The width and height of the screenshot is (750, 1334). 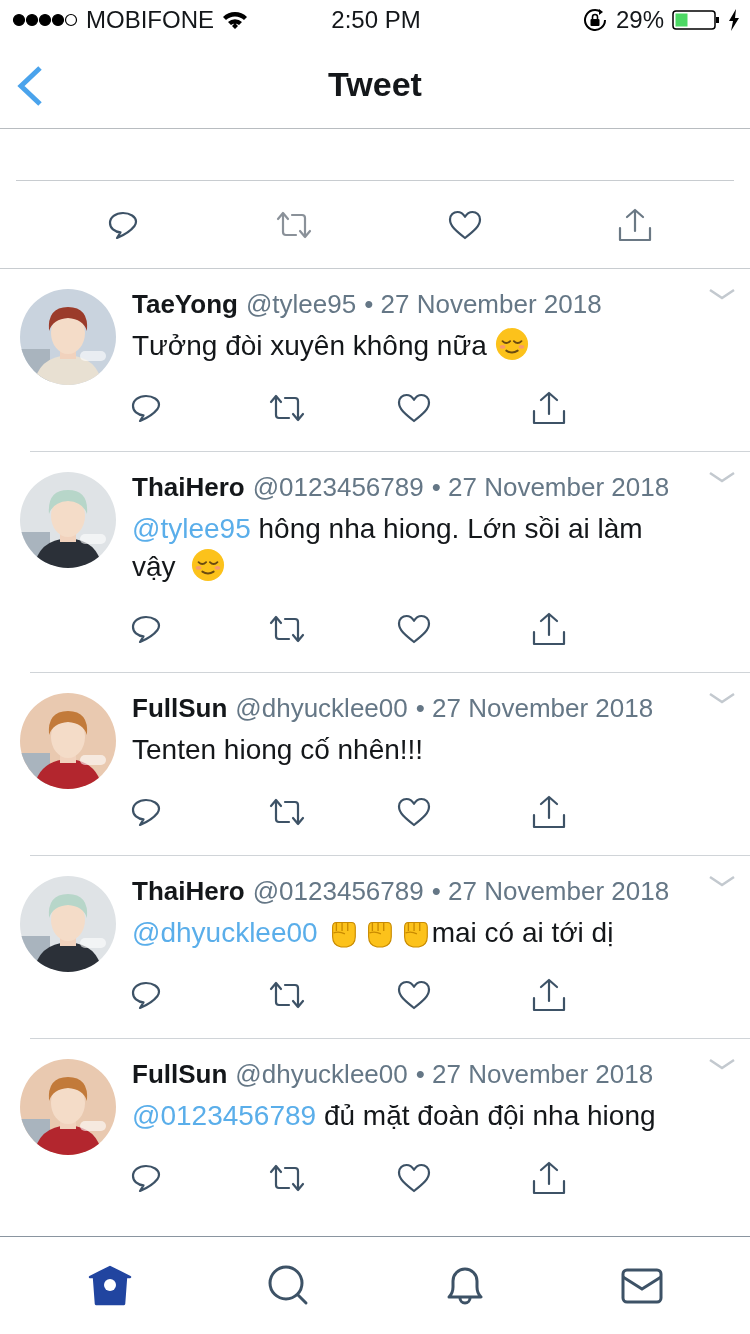 What do you see at coordinates (191, 528) in the screenshot?
I see `mention-link: @tylee95` at bounding box center [191, 528].